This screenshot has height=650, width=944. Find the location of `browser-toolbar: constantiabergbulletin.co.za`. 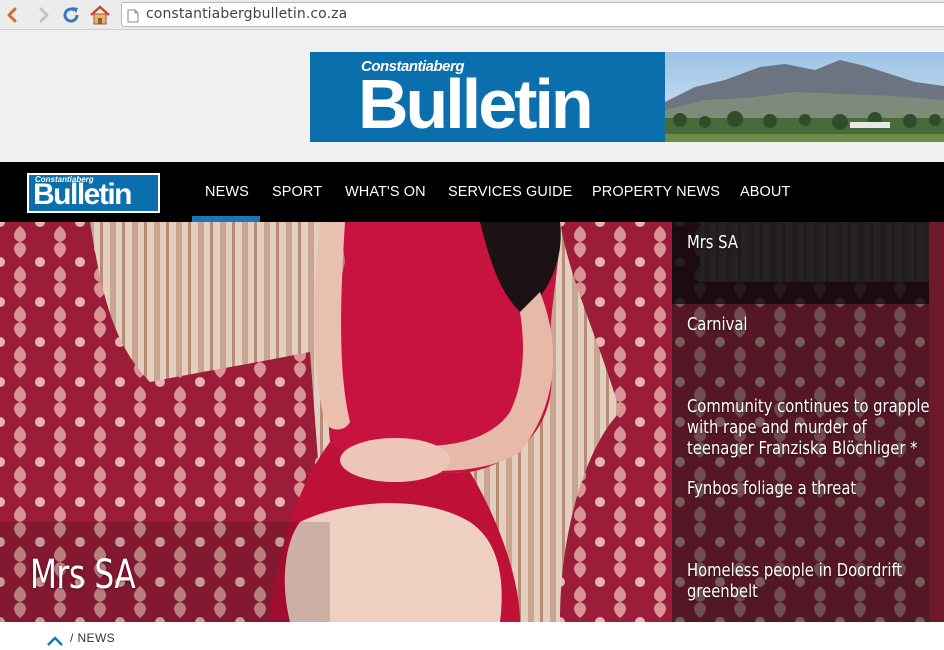

browser-toolbar: constantiabergbulletin.co.za is located at coordinates (472, 15).